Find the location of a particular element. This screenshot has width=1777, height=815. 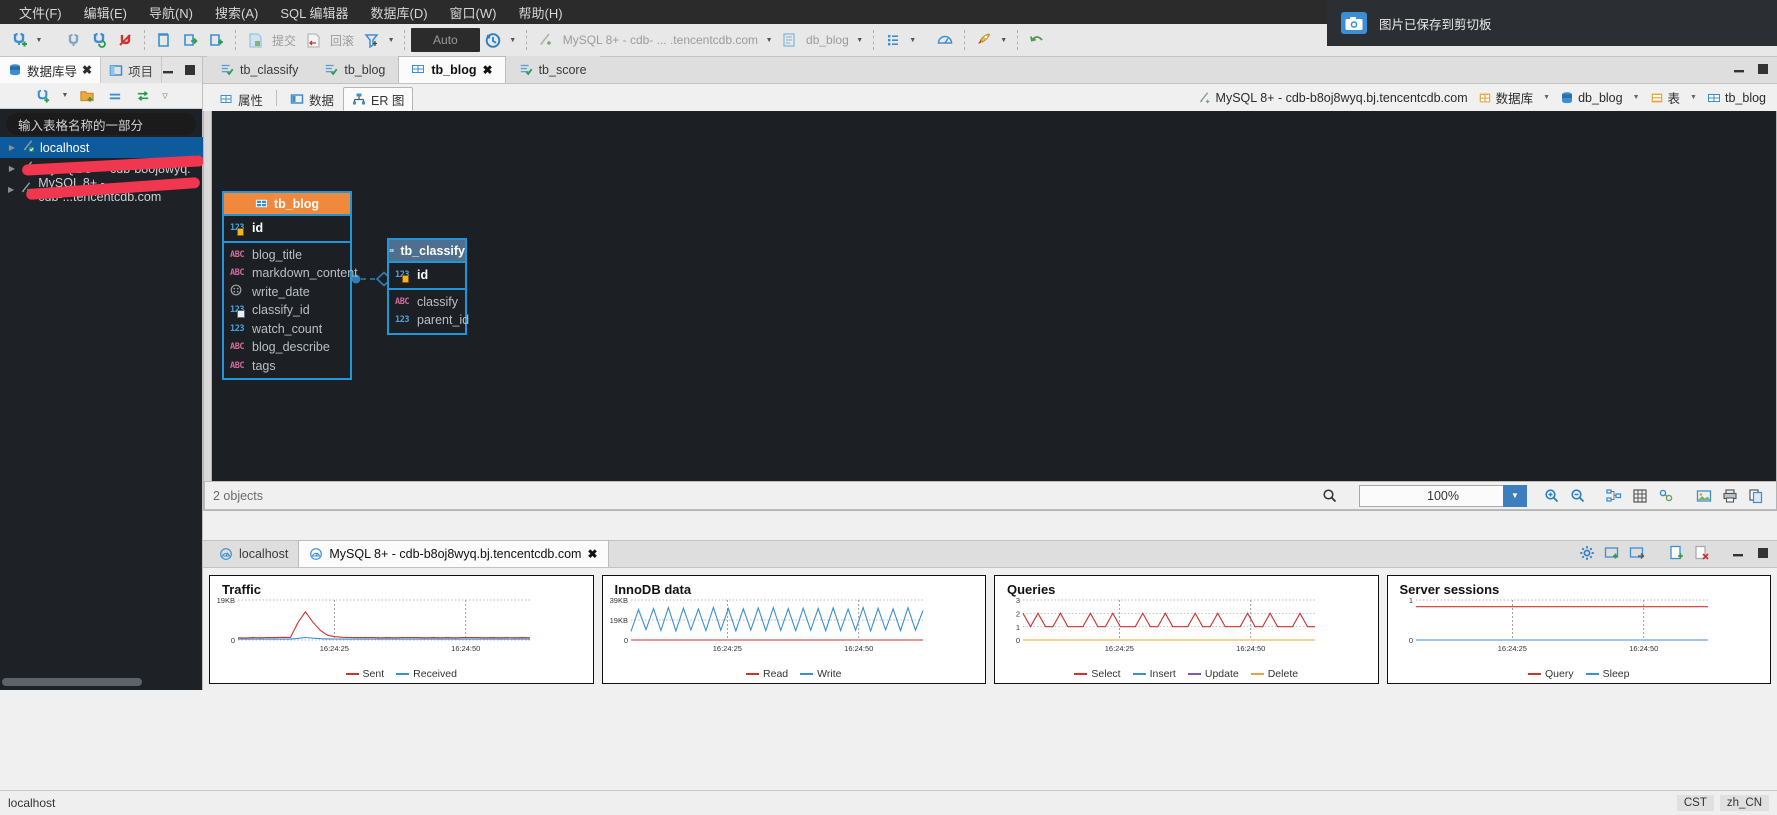

menu-window: 窗口(W) is located at coordinates (473, 12).